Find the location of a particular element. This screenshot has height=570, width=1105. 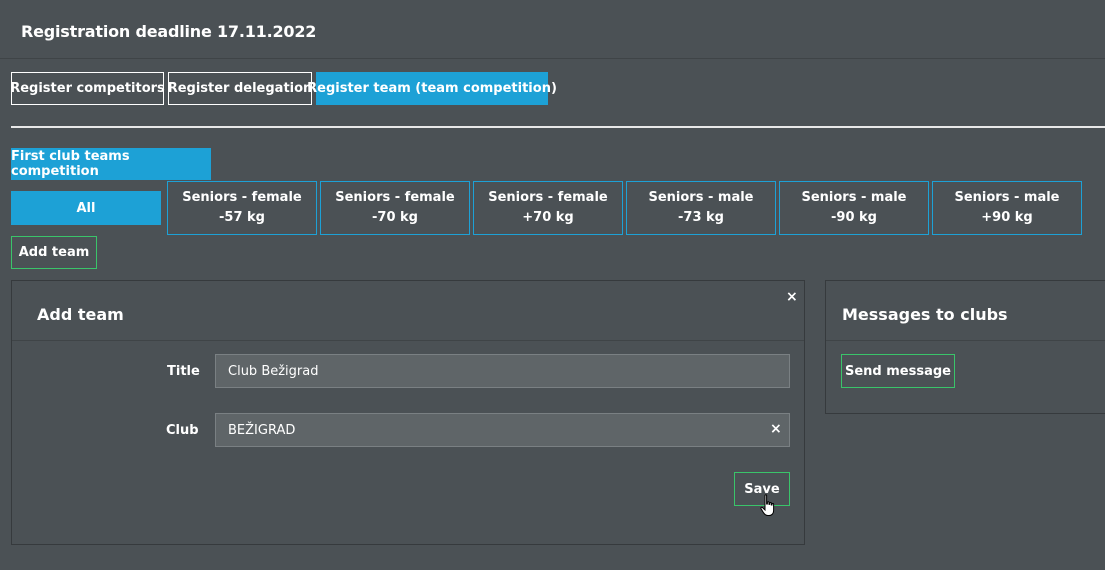

send-message-button: Send message is located at coordinates (898, 371).